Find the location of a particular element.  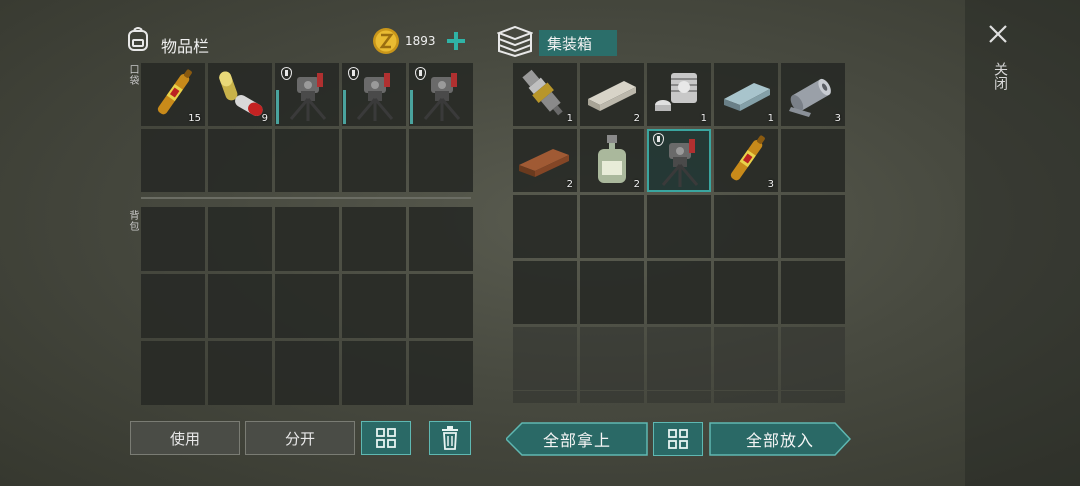

pocket-grid: 15 9 is located at coordinates (307, 127).